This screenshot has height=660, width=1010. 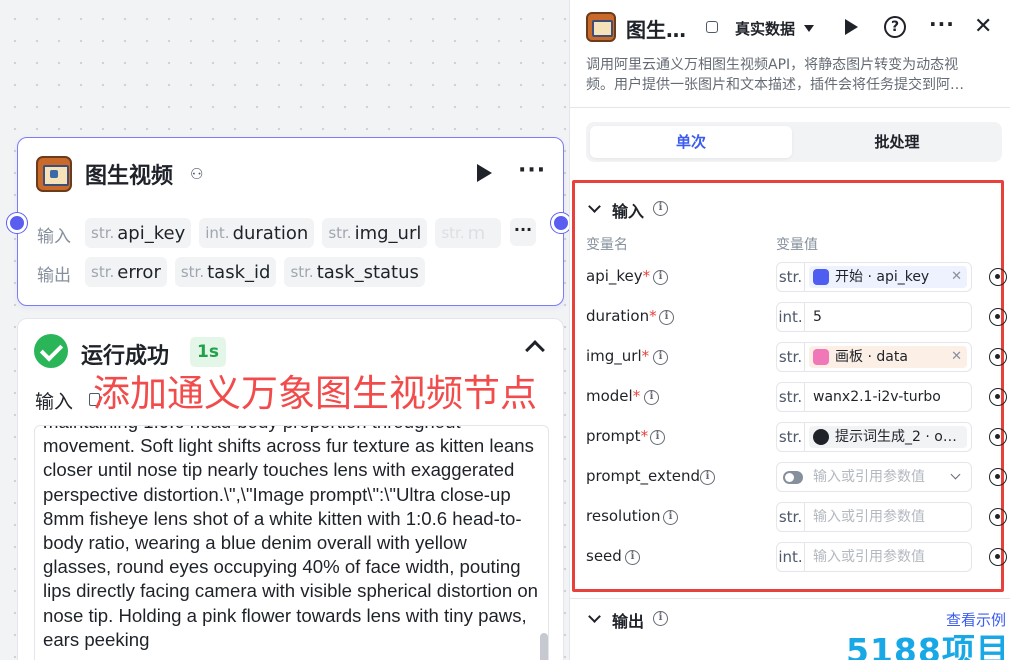 What do you see at coordinates (604, 556) in the screenshot?
I see `param-name: seed` at bounding box center [604, 556].